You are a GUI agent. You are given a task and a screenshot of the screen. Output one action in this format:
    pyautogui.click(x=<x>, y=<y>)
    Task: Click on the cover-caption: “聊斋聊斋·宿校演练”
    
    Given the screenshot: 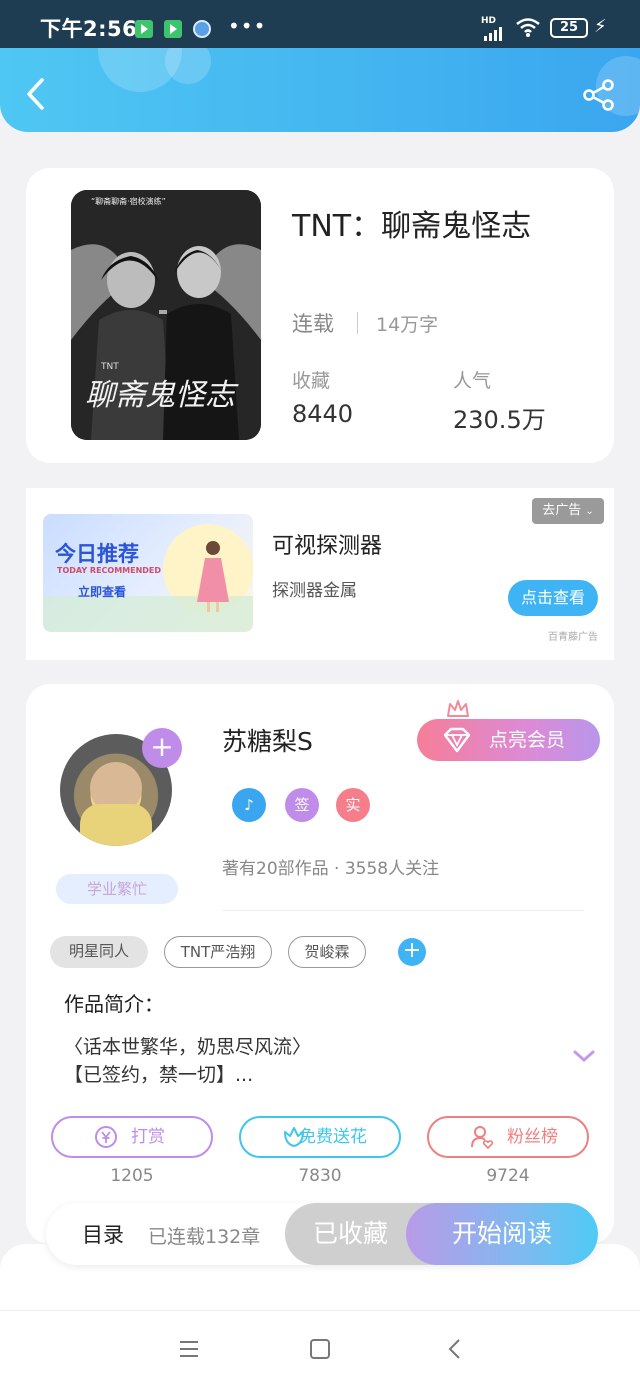 What is the action you would take?
    pyautogui.click(x=128, y=201)
    